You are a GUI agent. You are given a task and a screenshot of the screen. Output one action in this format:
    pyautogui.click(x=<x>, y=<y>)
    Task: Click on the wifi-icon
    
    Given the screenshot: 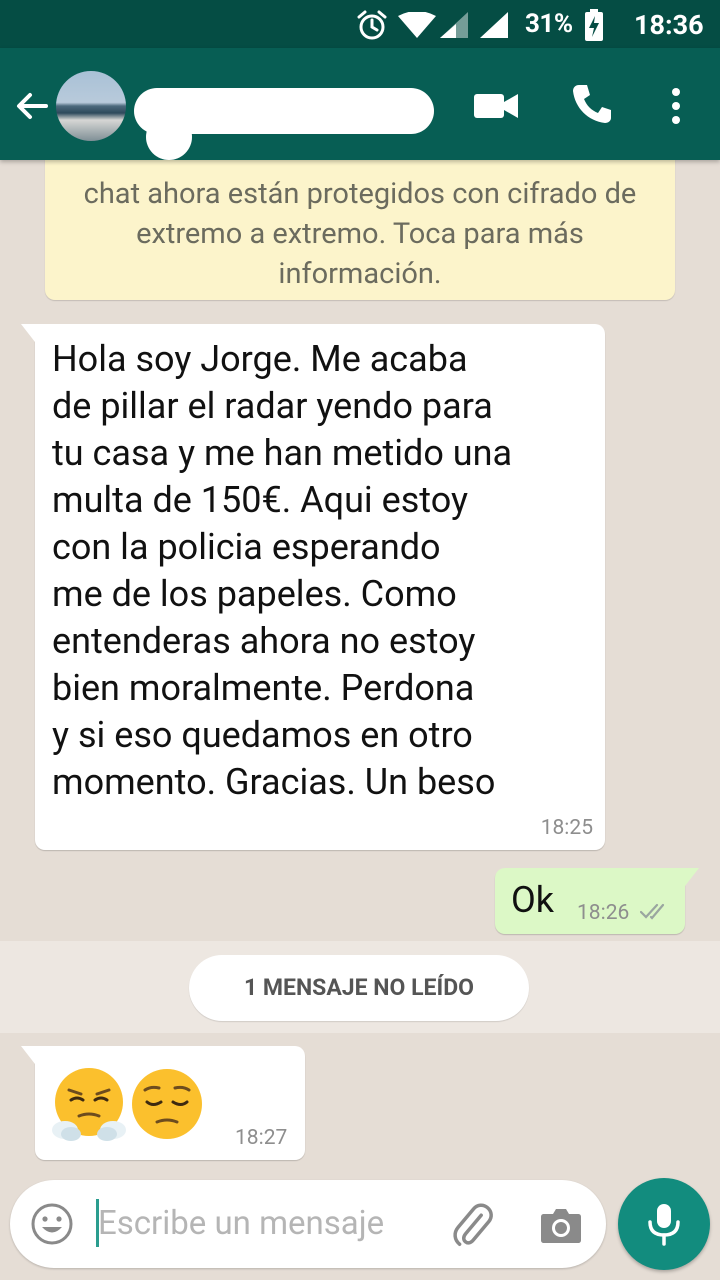 What is the action you would take?
    pyautogui.click(x=417, y=25)
    